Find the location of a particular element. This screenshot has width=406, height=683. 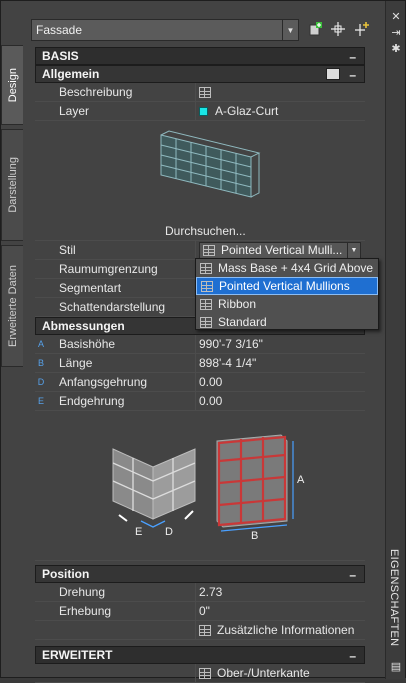

palette-menu-icon: ▤ is located at coordinates (396, 667).